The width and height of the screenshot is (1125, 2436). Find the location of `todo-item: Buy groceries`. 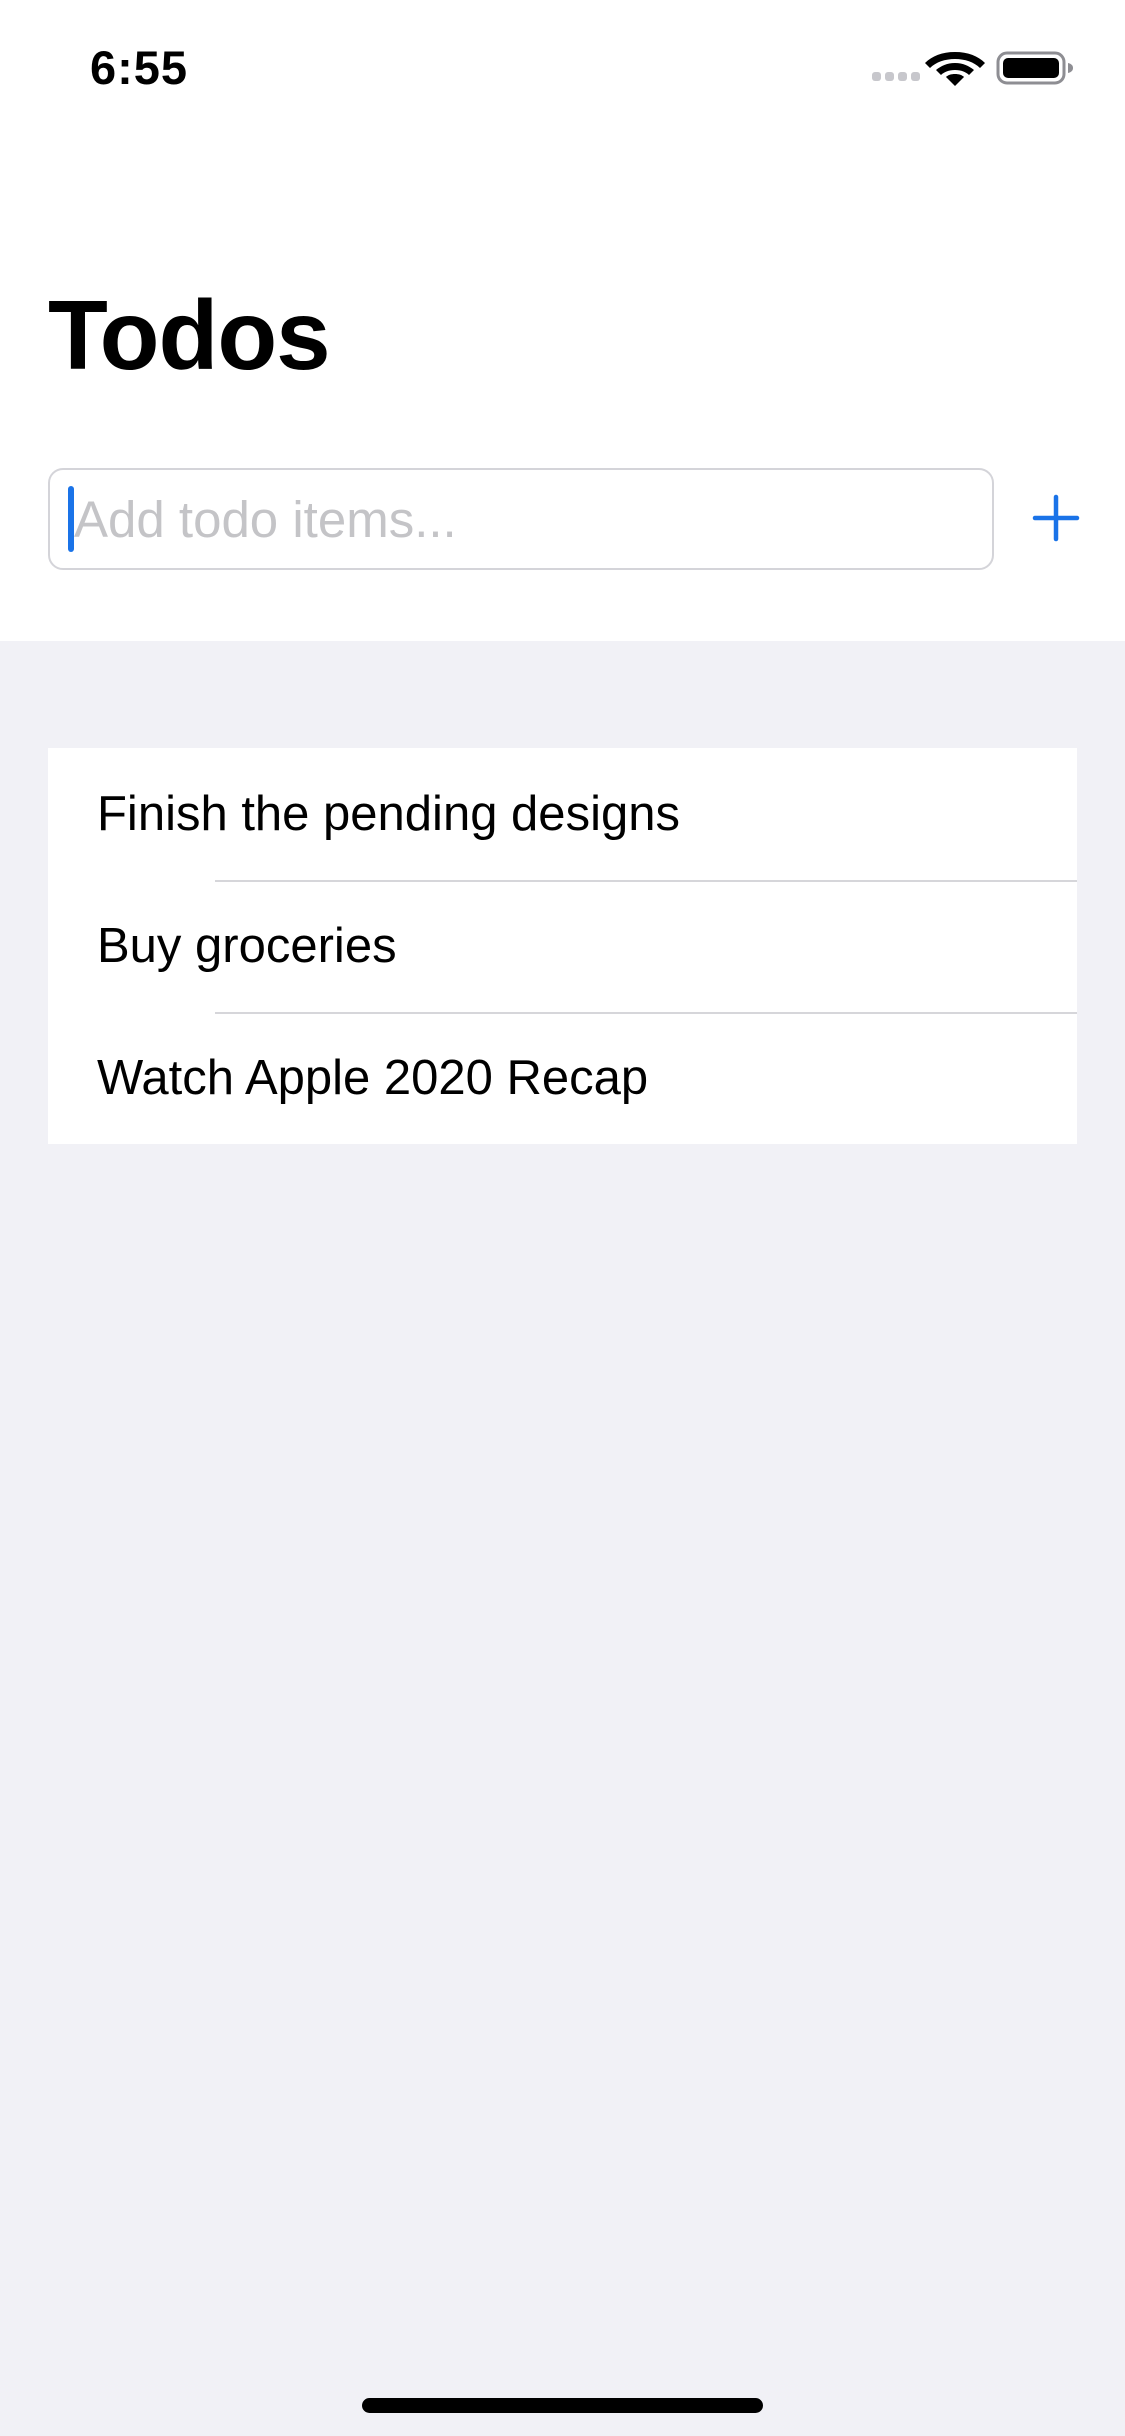

todo-item: Buy groceries is located at coordinates (562, 946).